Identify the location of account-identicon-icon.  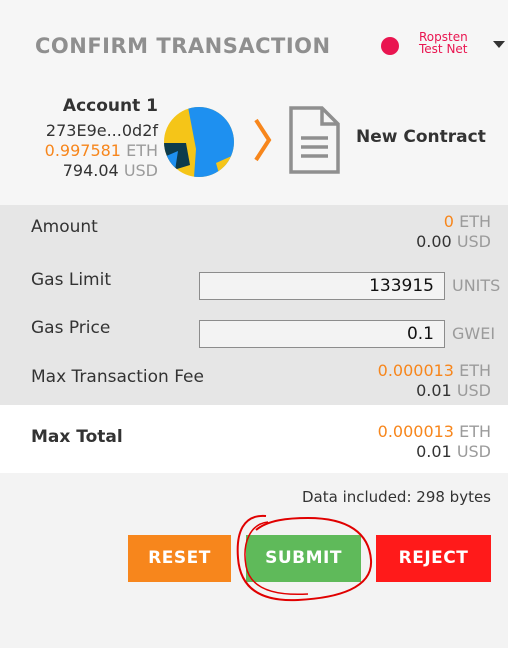
(199, 142).